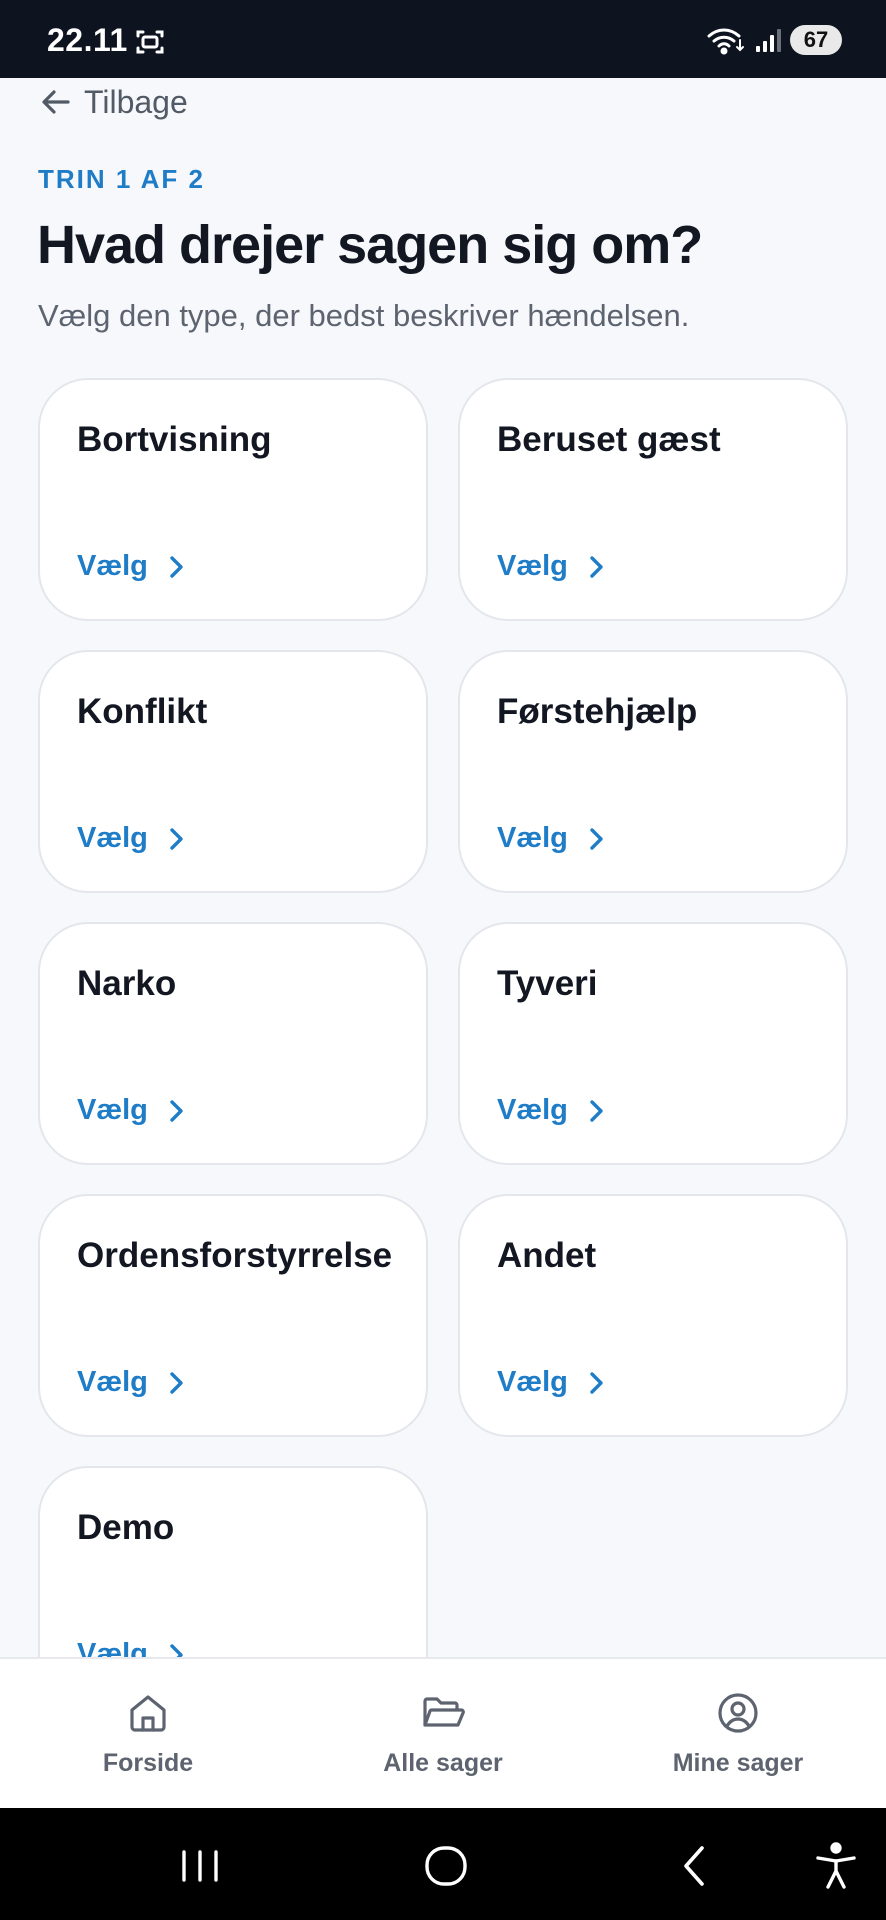 The image size is (886, 1920). Describe the element at coordinates (597, 711) in the screenshot. I see `card-title: Førstehjælp` at that location.